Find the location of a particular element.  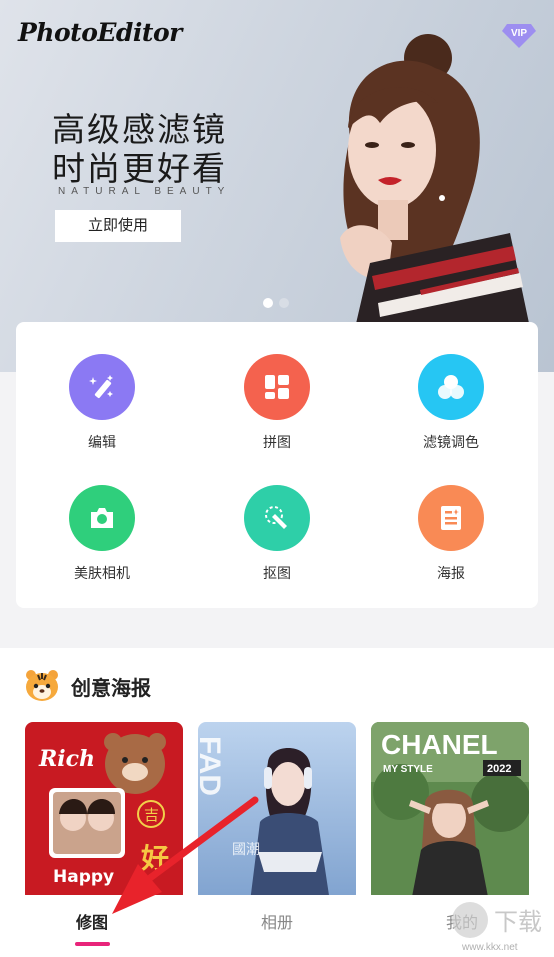

banner-subline: NATURAL BEAUTY is located at coordinates (144, 191).